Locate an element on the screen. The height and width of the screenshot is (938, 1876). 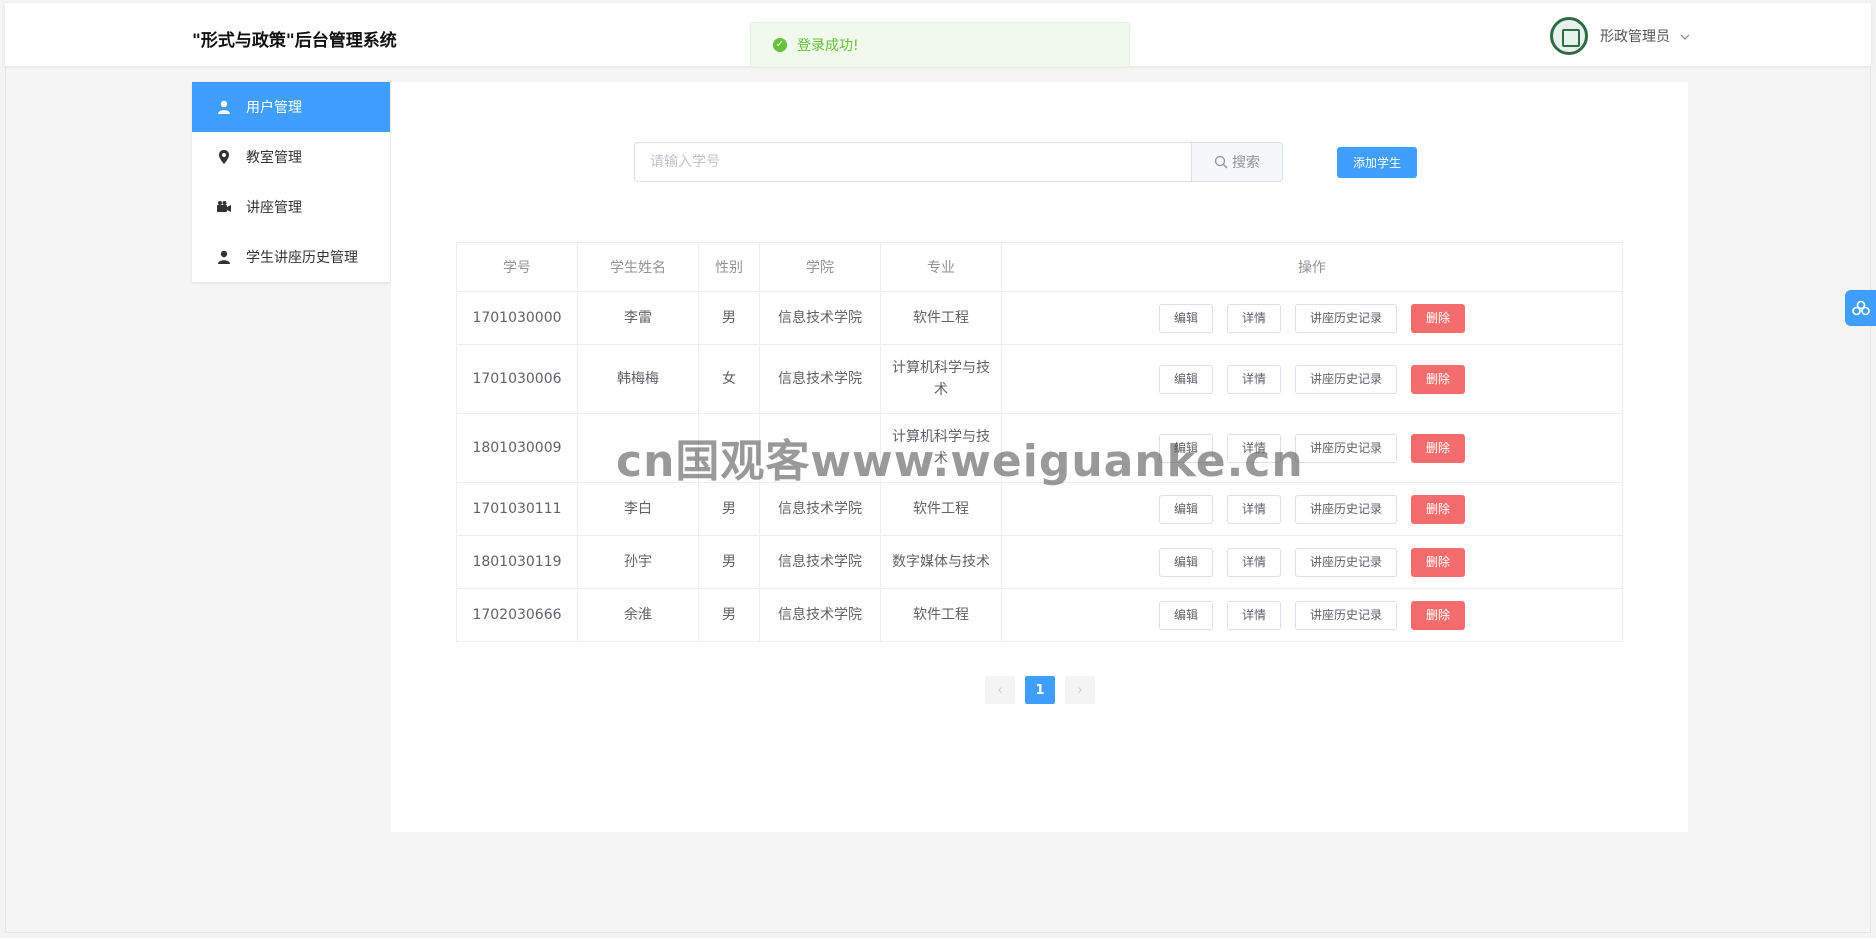
cell-student-name: 孙宇 is located at coordinates (638, 562).